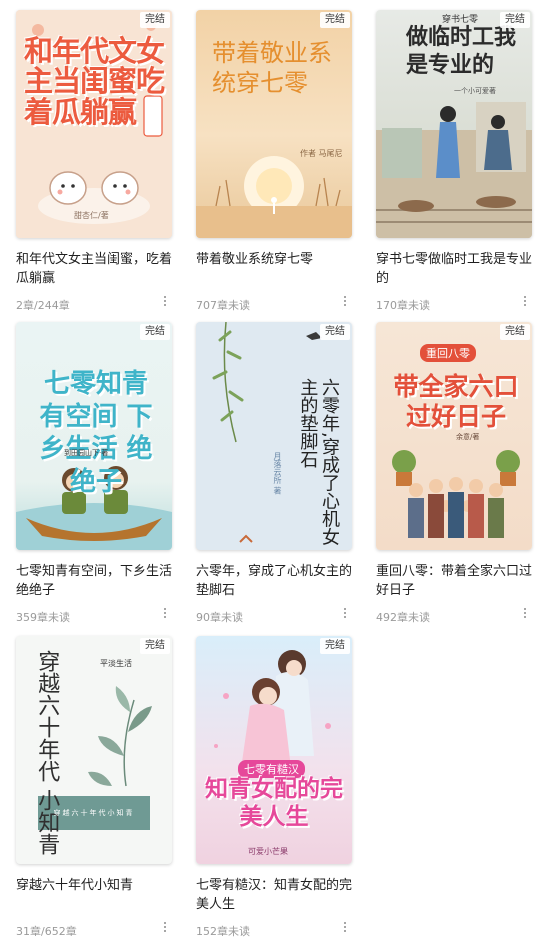 This screenshot has height=939, width=560. I want to click on book-cover: 穿越六十年代 小知青 平淡生活 穿越六十年代小知青 完结, so click(94, 750).